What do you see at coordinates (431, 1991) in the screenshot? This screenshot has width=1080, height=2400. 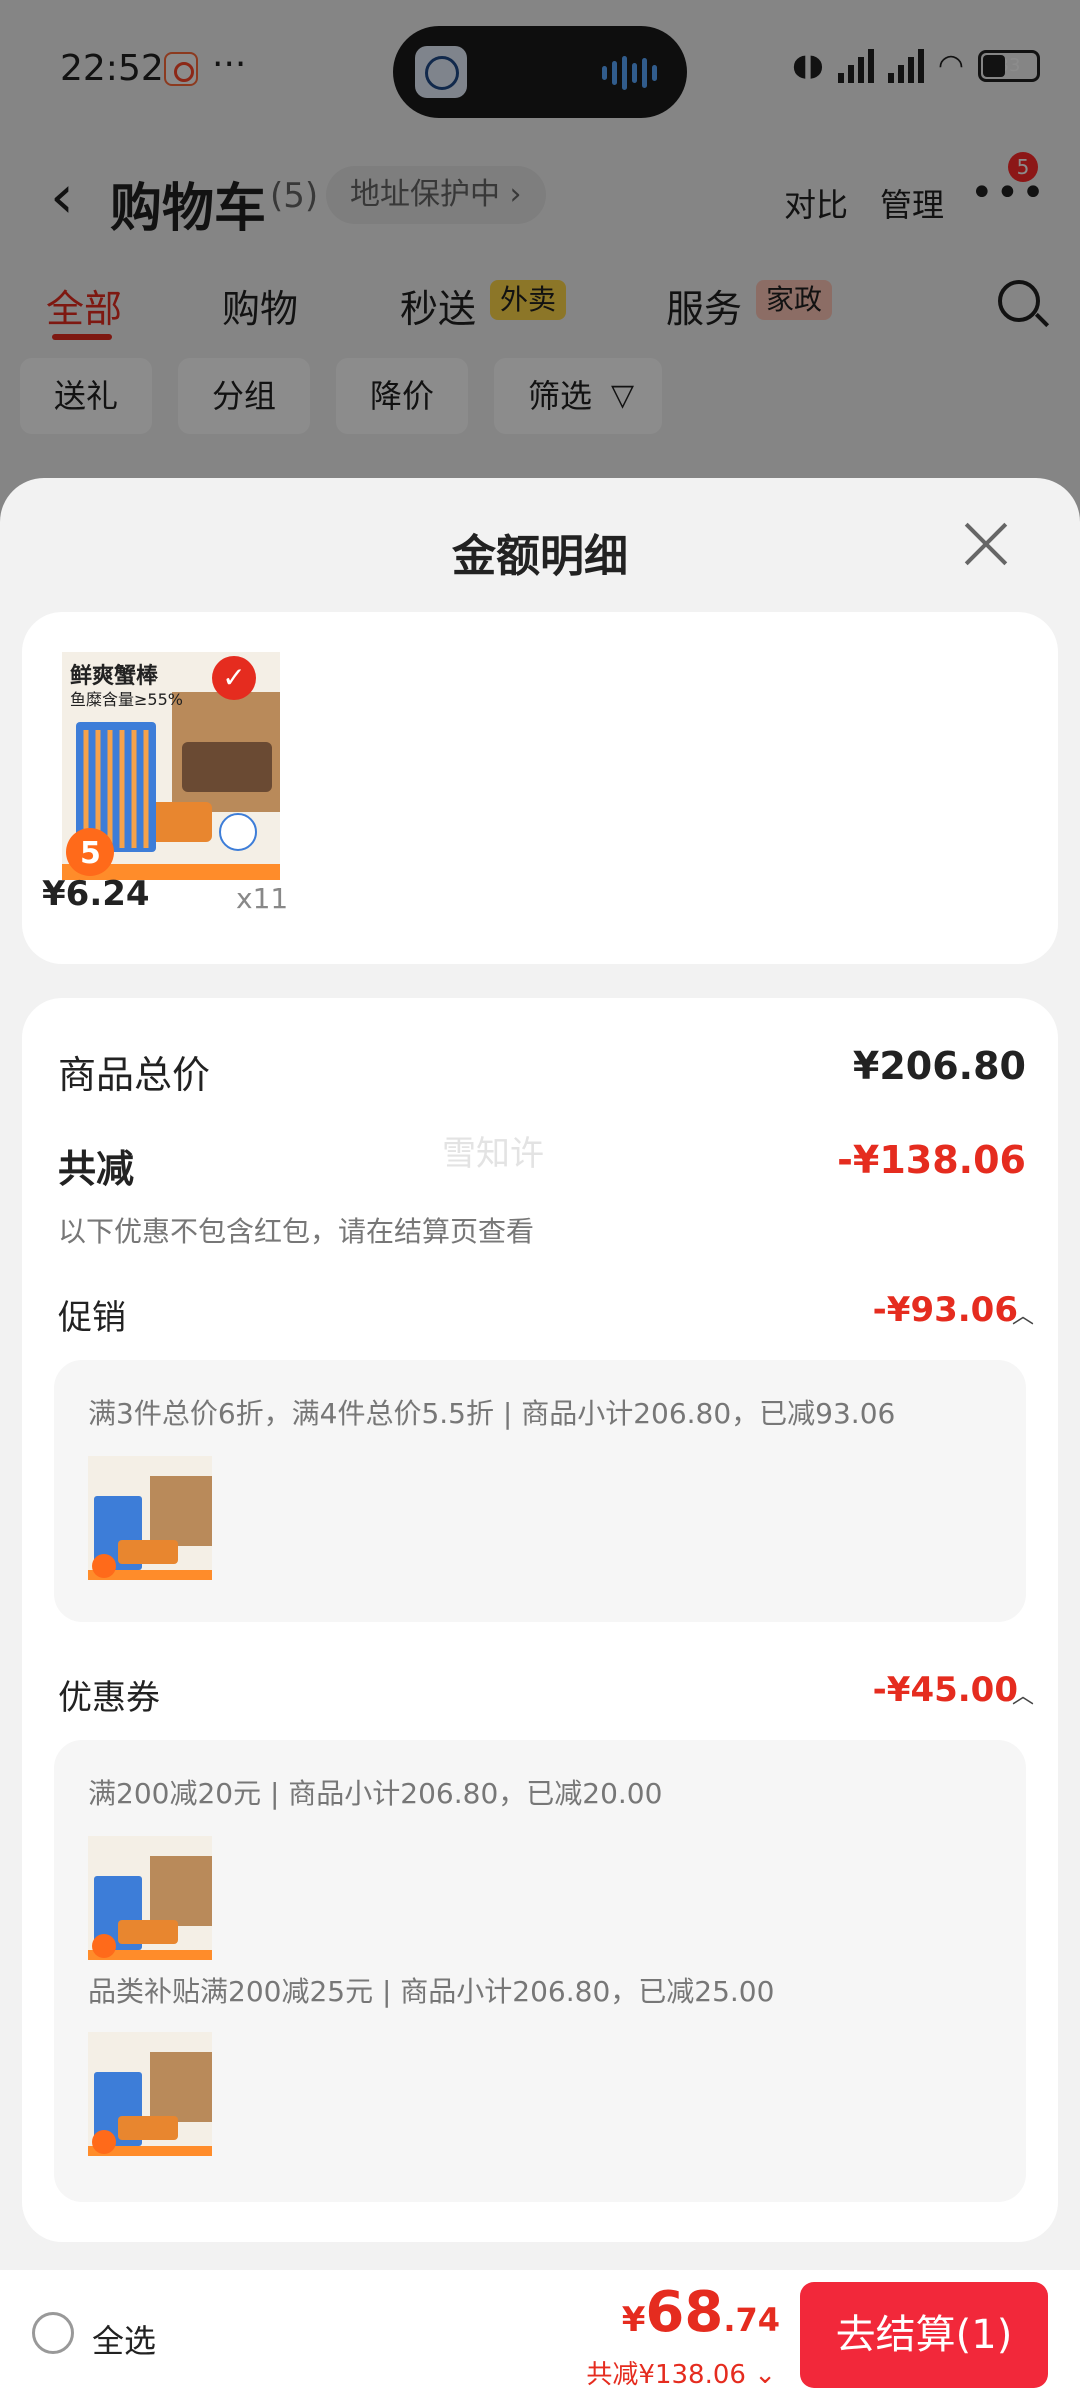 I see `coupon-detail-line-2: 品类补贴满200减25元 | 商品小计206.80，已减25.00` at bounding box center [431, 1991].